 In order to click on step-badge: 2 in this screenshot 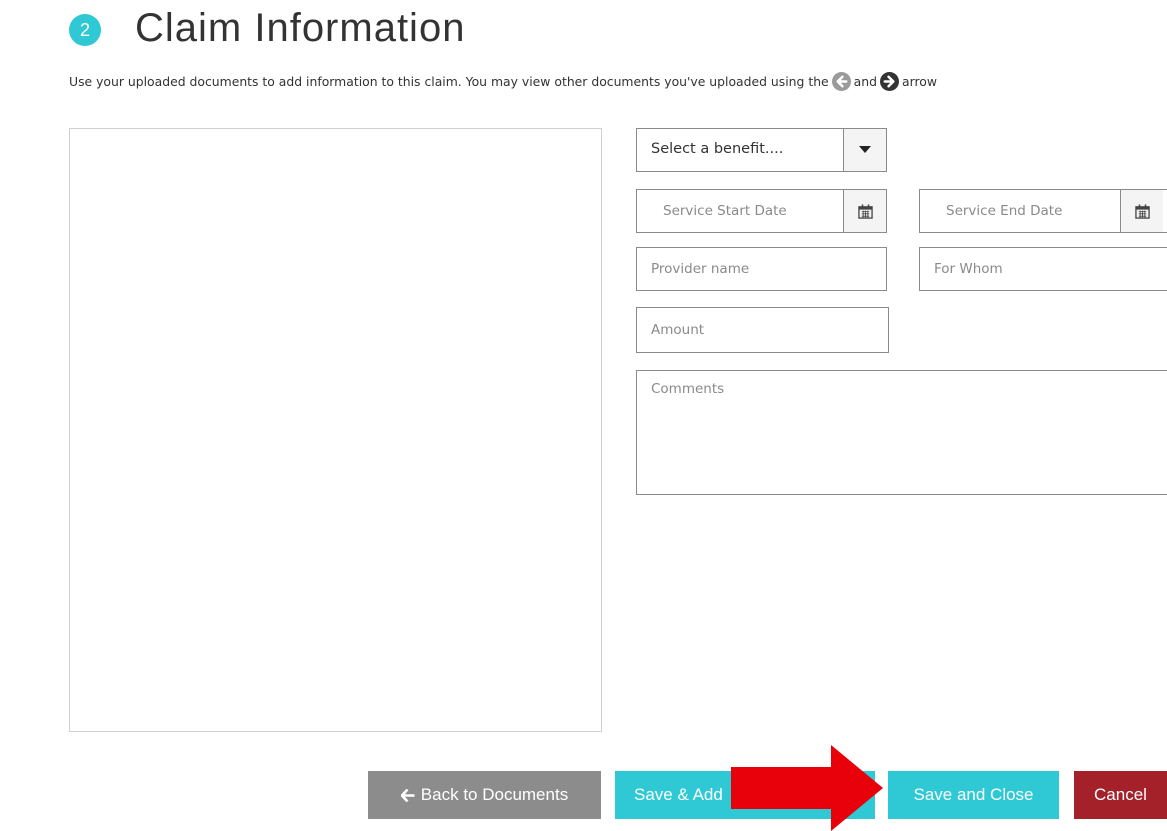, I will do `click(85, 30)`.